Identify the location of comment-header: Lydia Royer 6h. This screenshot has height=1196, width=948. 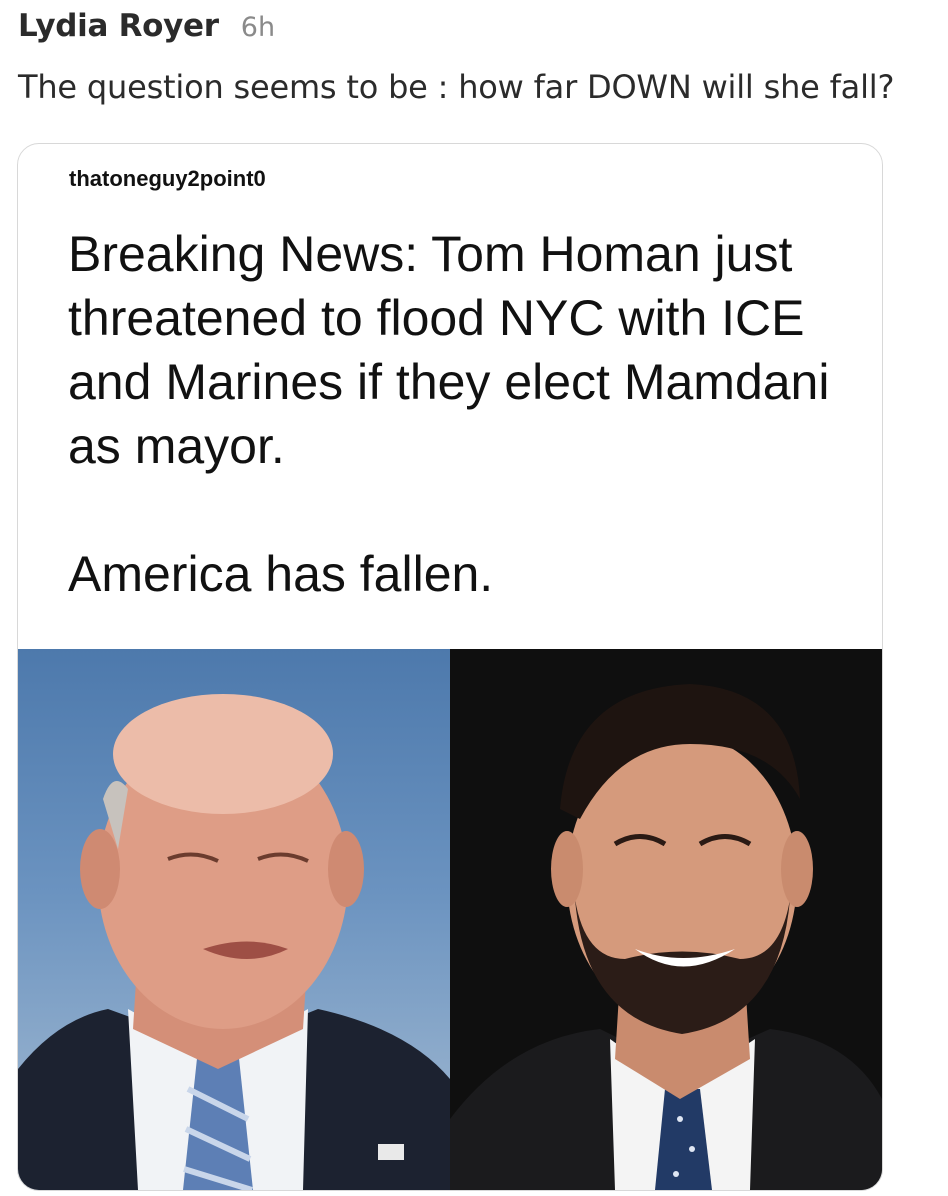
(146, 26).